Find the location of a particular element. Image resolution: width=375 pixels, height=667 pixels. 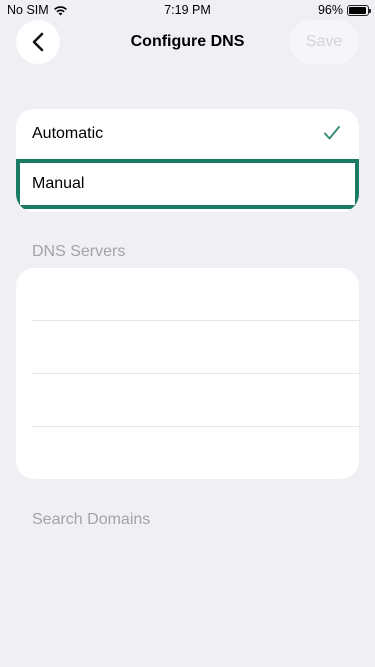

battery-icon is located at coordinates (359, 10).